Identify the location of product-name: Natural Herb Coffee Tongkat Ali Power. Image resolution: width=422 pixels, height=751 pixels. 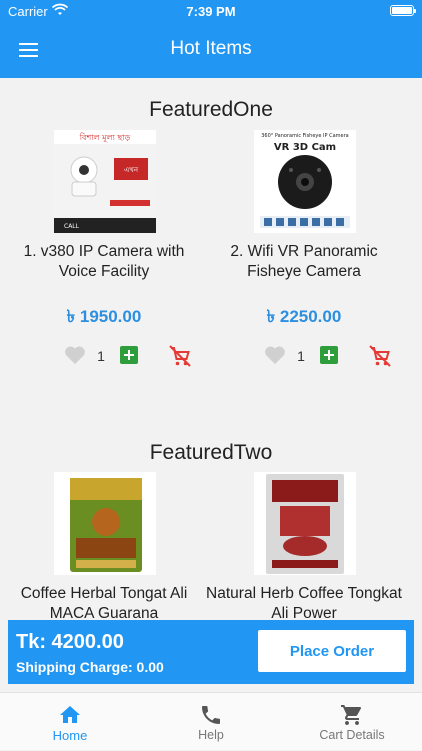
(304, 601).